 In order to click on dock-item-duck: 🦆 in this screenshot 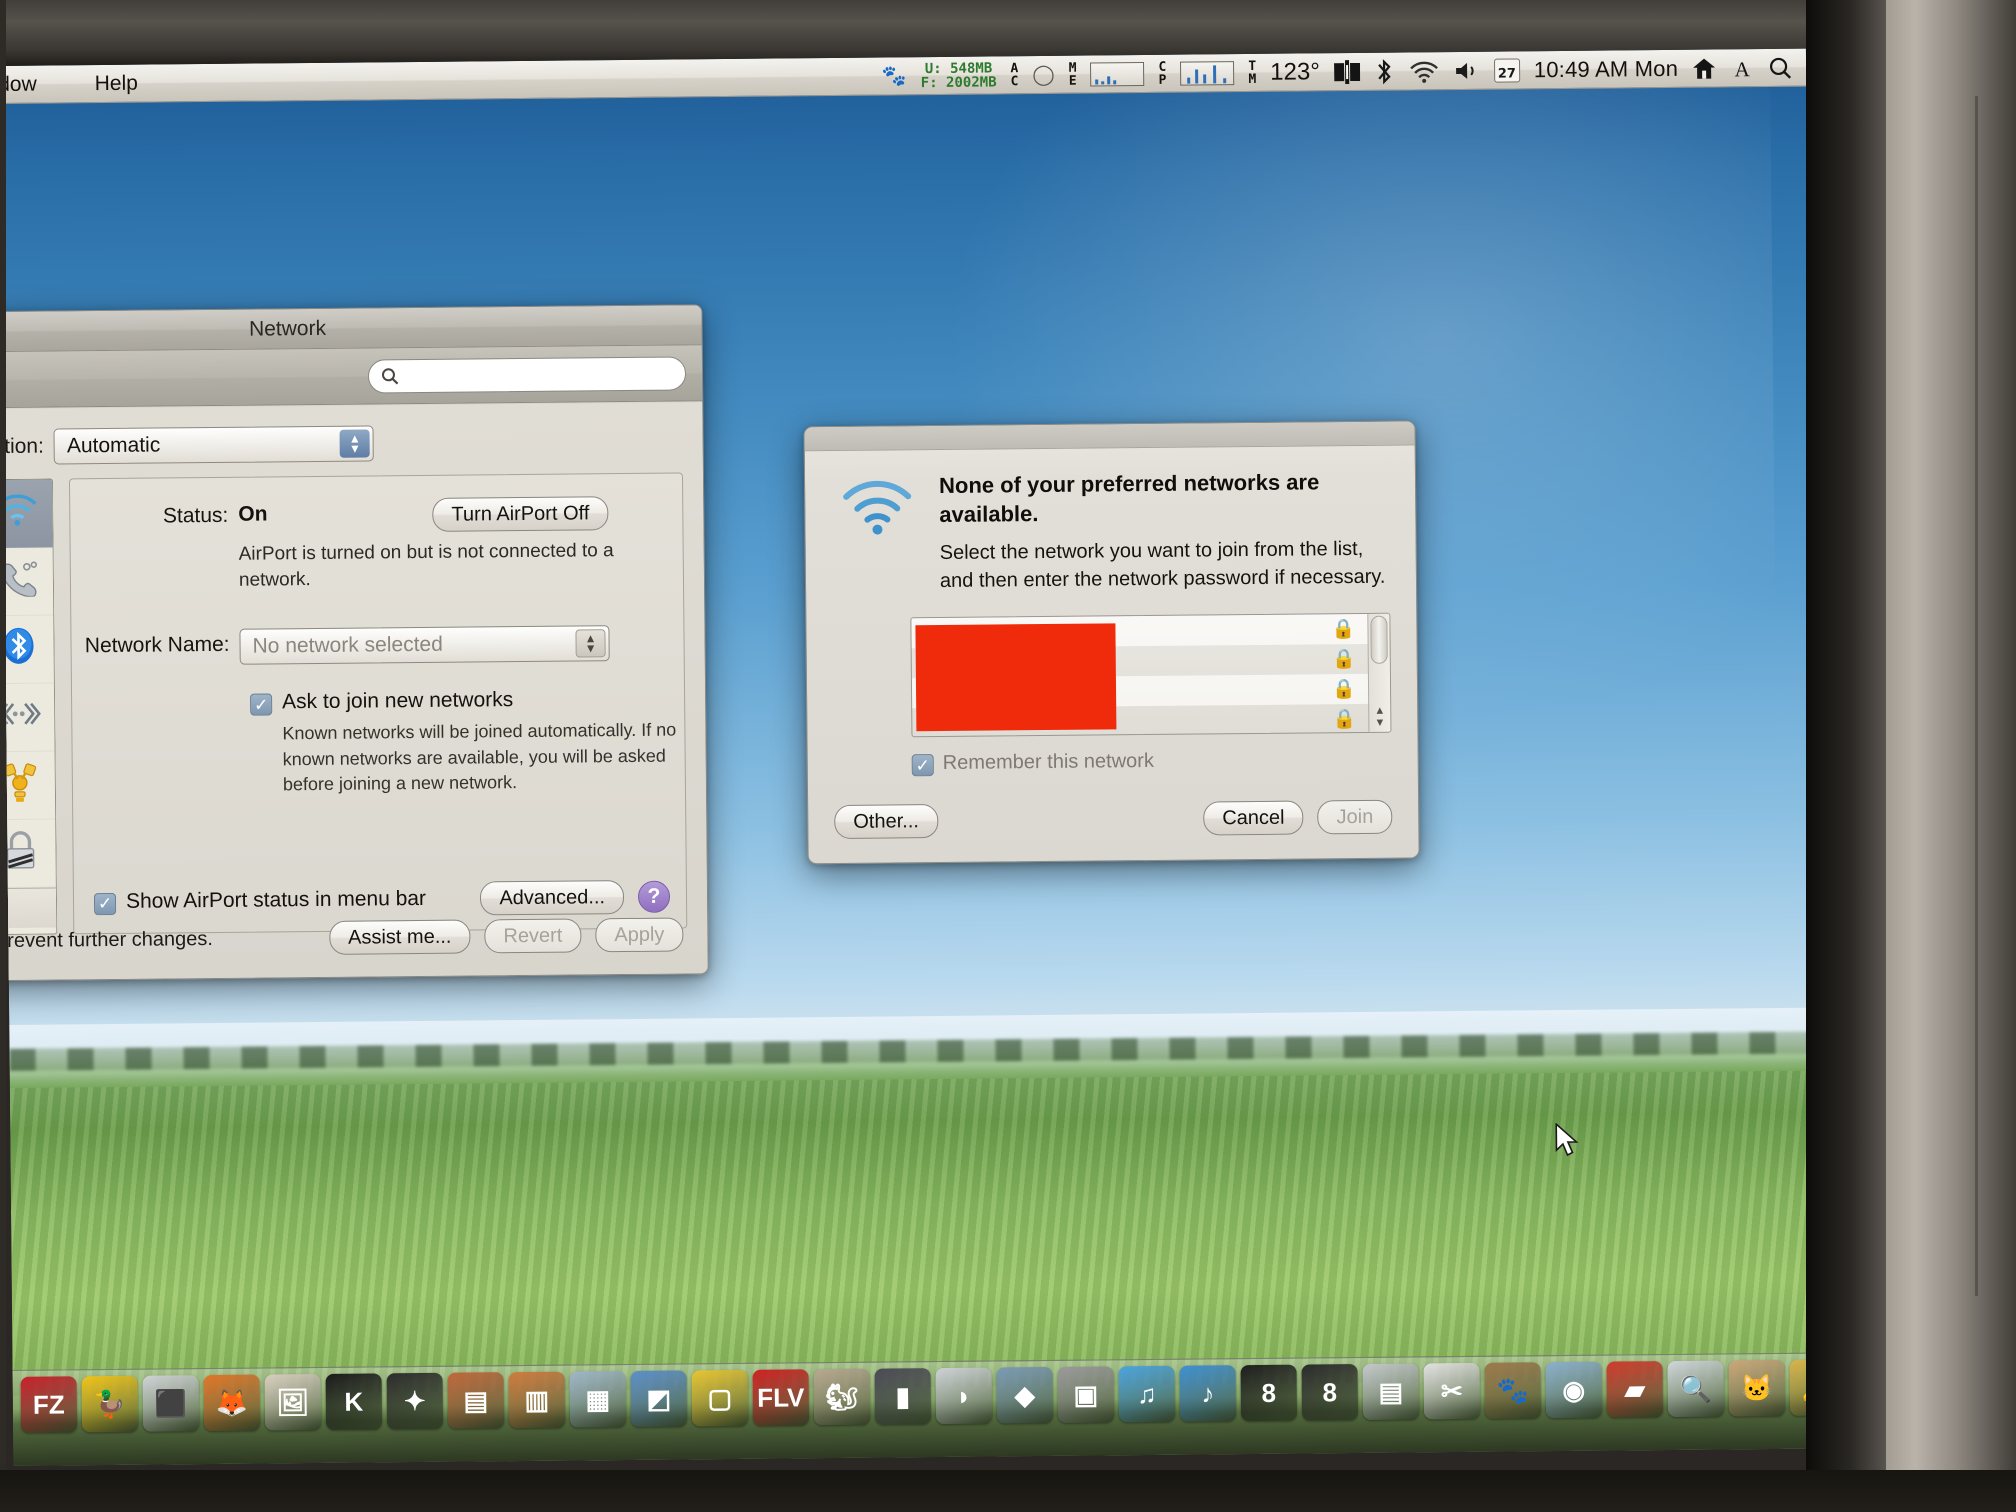, I will do `click(110, 1404)`.